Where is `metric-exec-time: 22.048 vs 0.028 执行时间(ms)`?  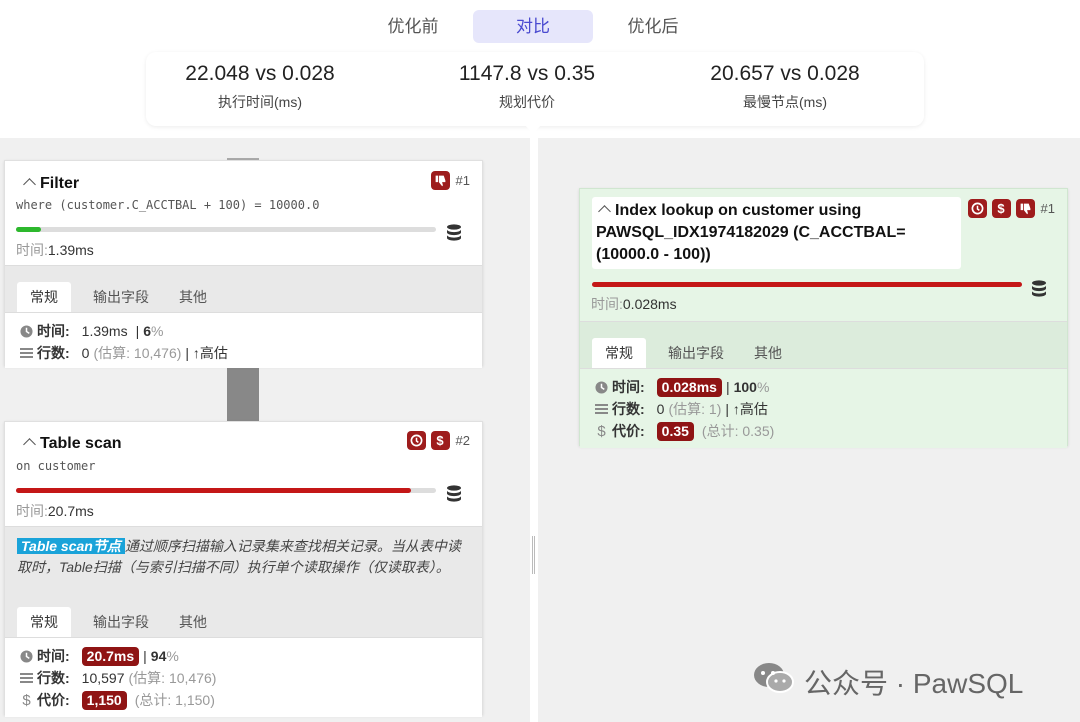 metric-exec-time: 22.048 vs 0.028 执行时间(ms) is located at coordinates (260, 87).